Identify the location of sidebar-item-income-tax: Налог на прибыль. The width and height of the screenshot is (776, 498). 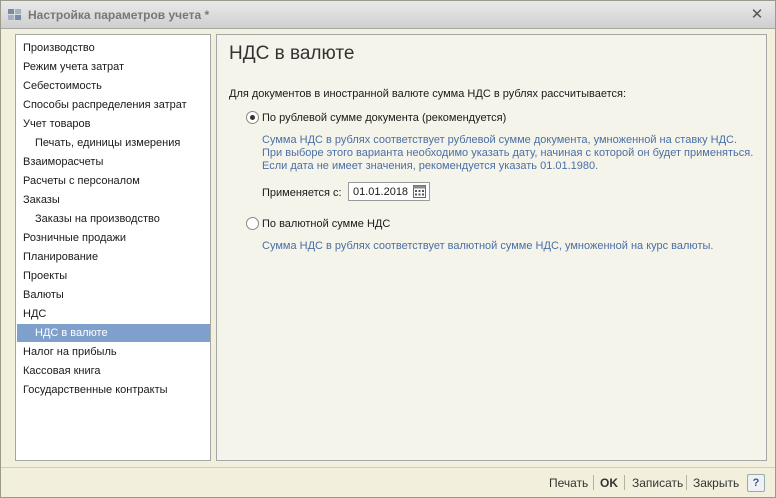
(113, 352).